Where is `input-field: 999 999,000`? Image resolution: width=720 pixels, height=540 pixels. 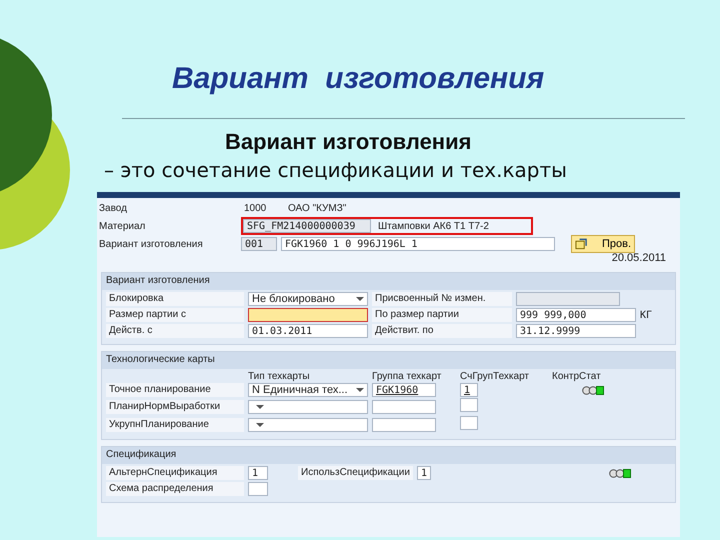 input-field: 999 999,000 is located at coordinates (576, 315).